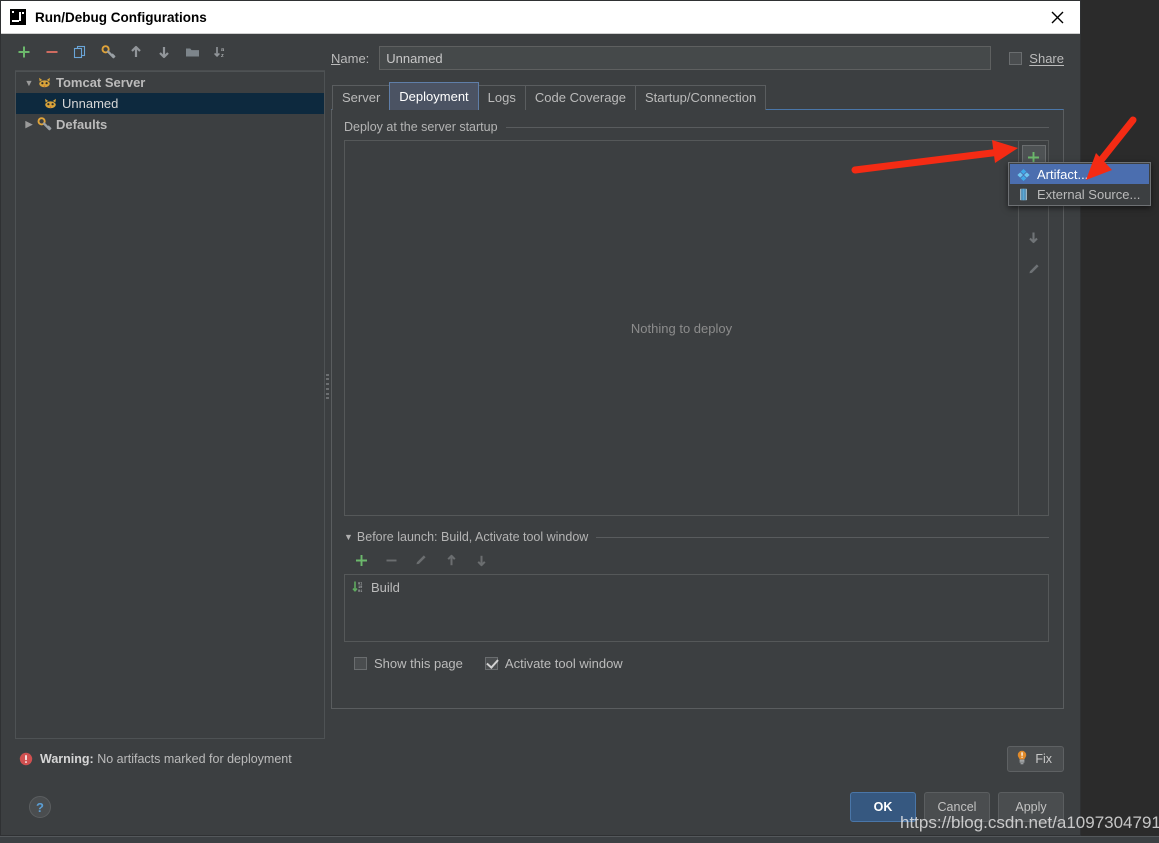 The width and height of the screenshot is (1159, 843). I want to click on name-row: Name: Share, so click(697, 58).